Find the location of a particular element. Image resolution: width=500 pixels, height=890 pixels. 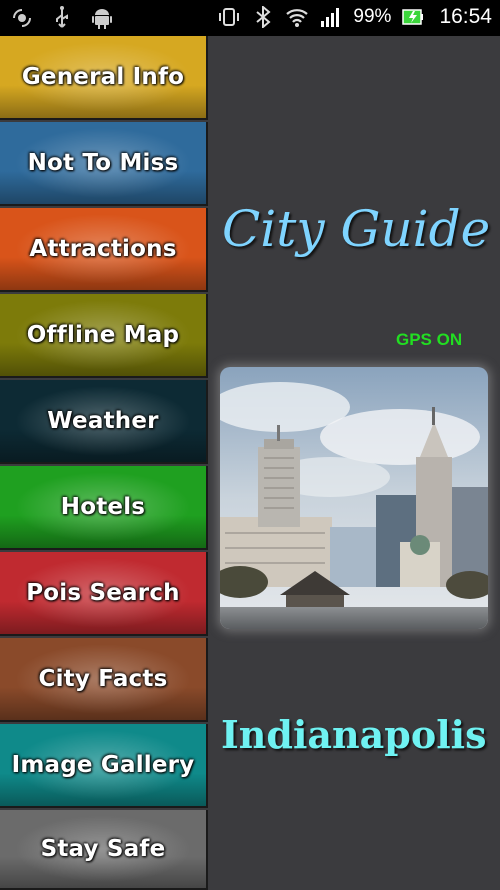

menu-item-not-to-miss: Not To Miss is located at coordinates (104, 164).